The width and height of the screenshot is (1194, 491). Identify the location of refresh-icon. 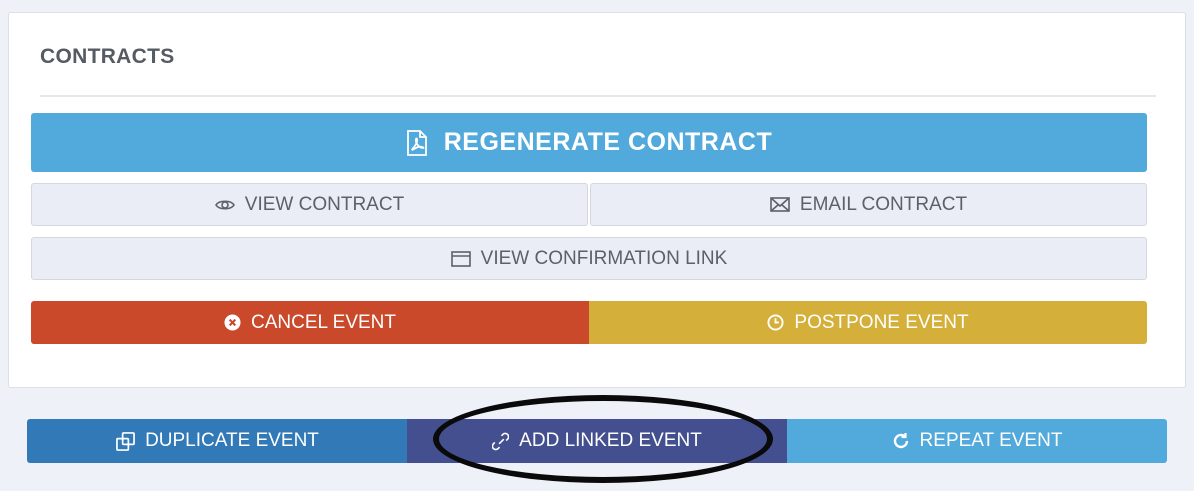
(901, 441).